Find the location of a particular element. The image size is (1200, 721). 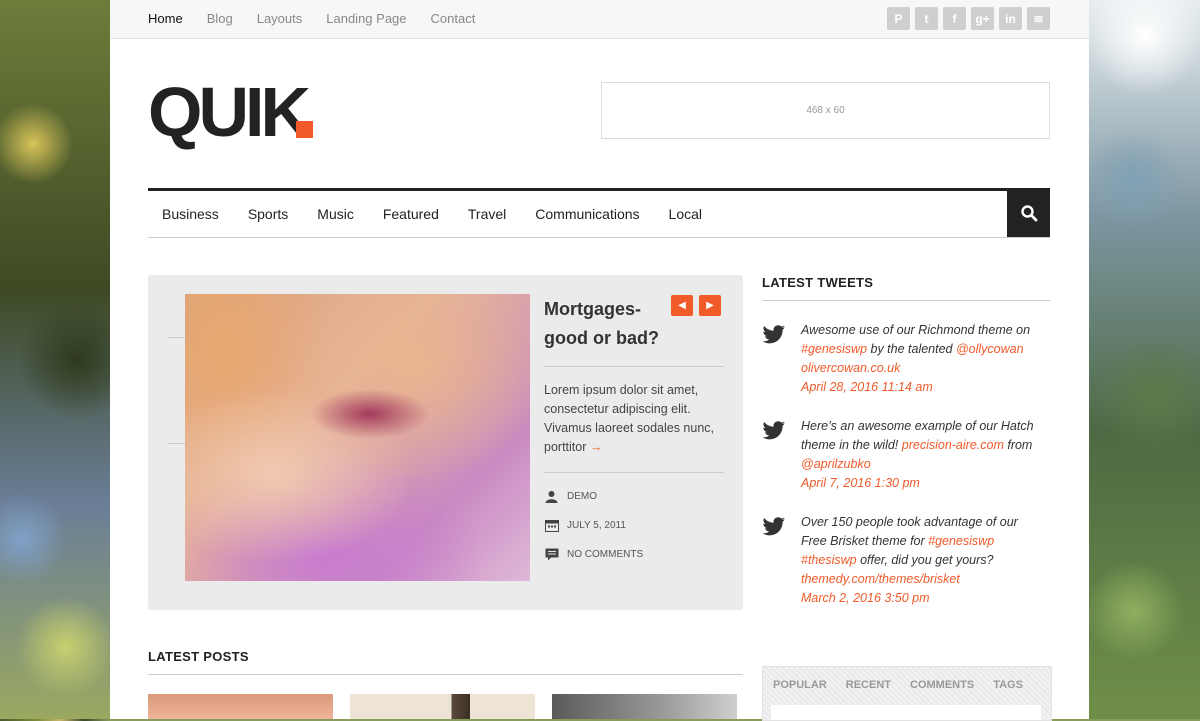

top-nav-contact: Contact is located at coordinates (453, 18).